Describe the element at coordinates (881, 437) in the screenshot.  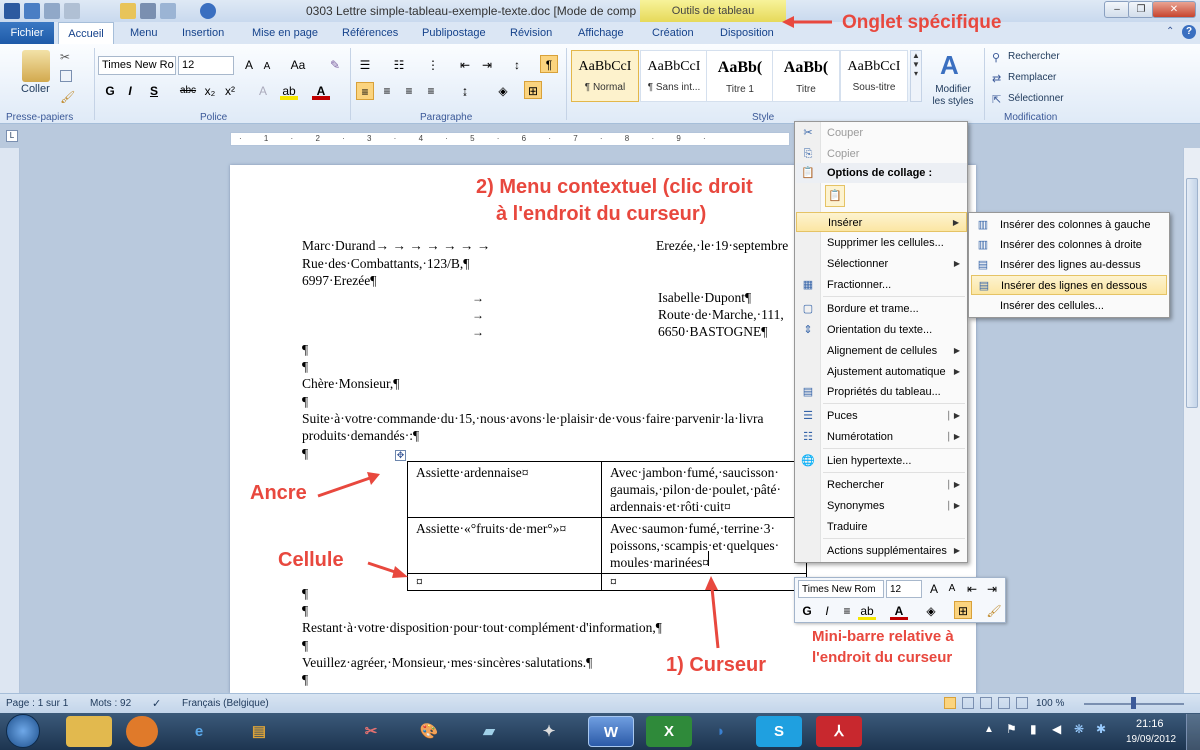
I see `menu-item-numerotation: ☷ Numérotation │ ▶` at that location.